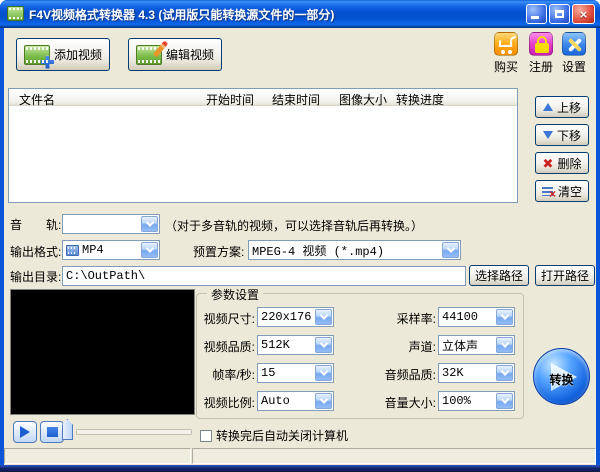 The width and height of the screenshot is (600, 472). I want to click on output-dir-input, so click(264, 276).